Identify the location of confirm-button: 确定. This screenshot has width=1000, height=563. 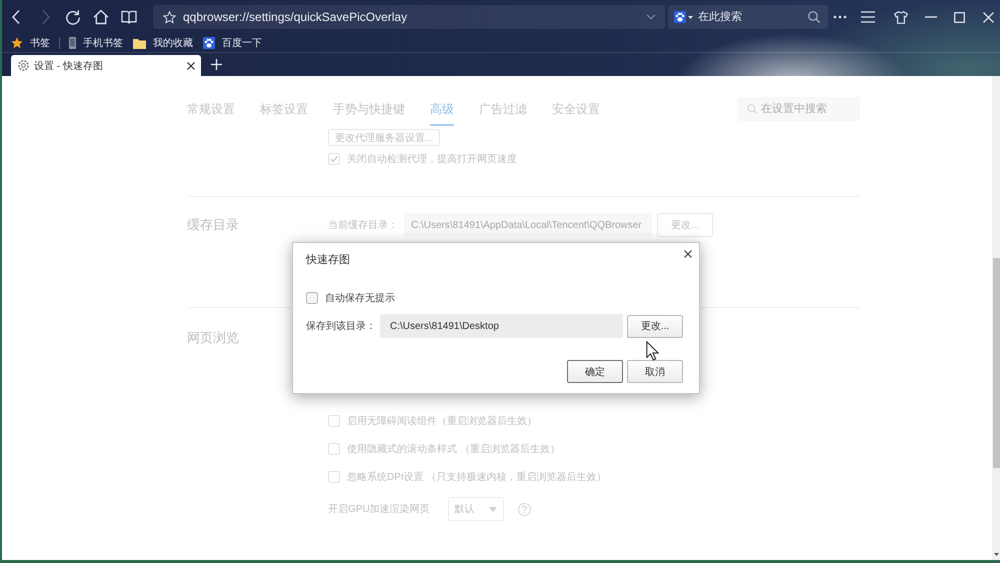
(595, 371).